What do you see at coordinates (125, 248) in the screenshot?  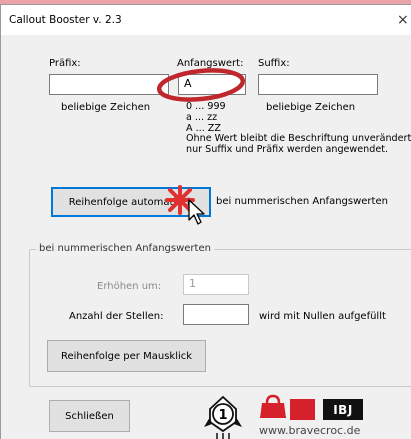 I see `group-legend: bei nummerischen Anfangswerten` at bounding box center [125, 248].